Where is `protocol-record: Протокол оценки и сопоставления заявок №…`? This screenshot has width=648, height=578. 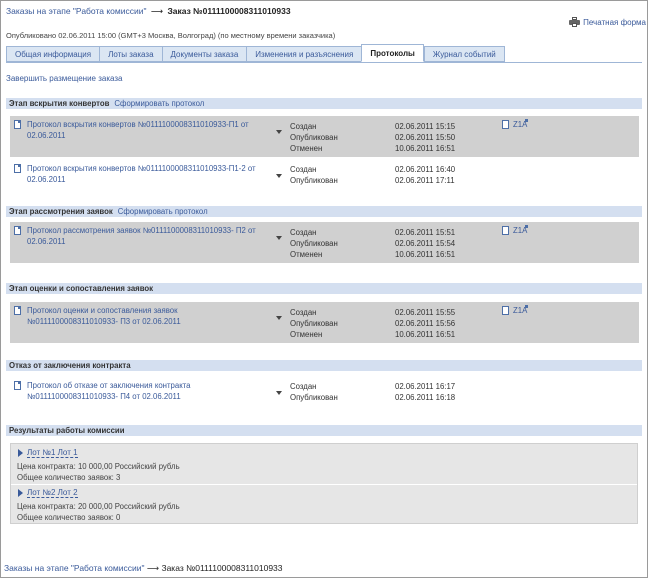 protocol-record: Протокол оценки и сопоставления заявок №… is located at coordinates (324, 322).